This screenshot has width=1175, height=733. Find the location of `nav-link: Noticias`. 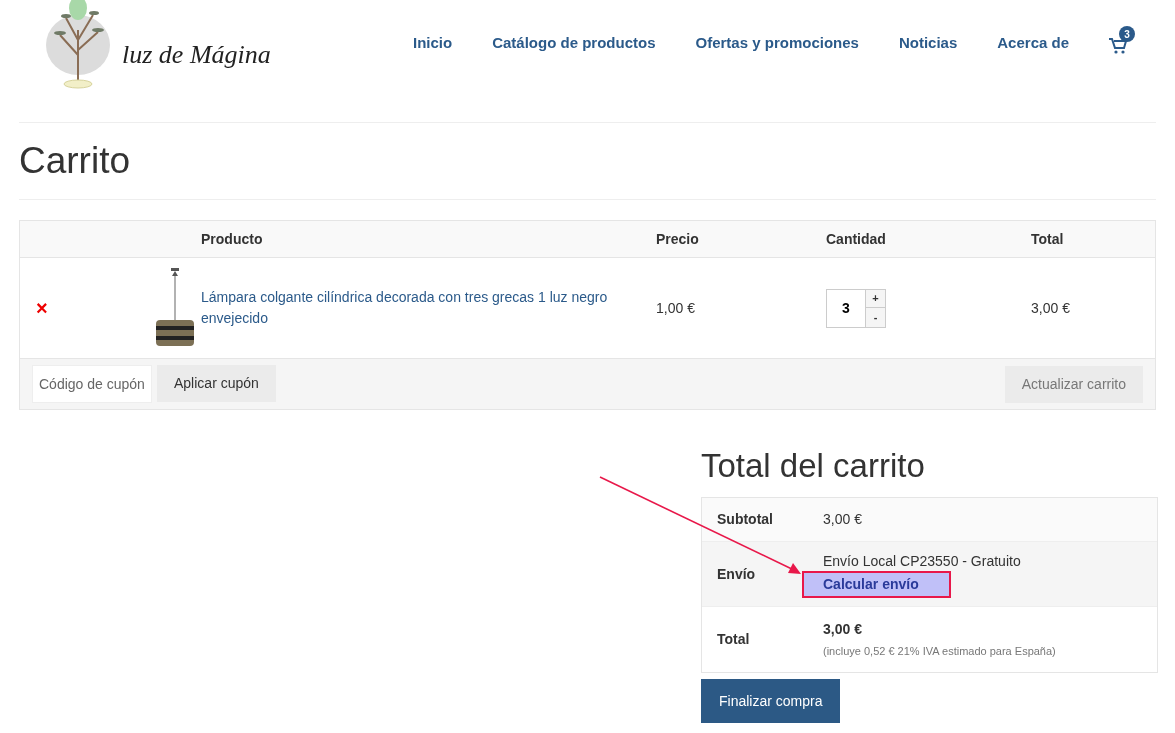

nav-link: Noticias is located at coordinates (928, 42).